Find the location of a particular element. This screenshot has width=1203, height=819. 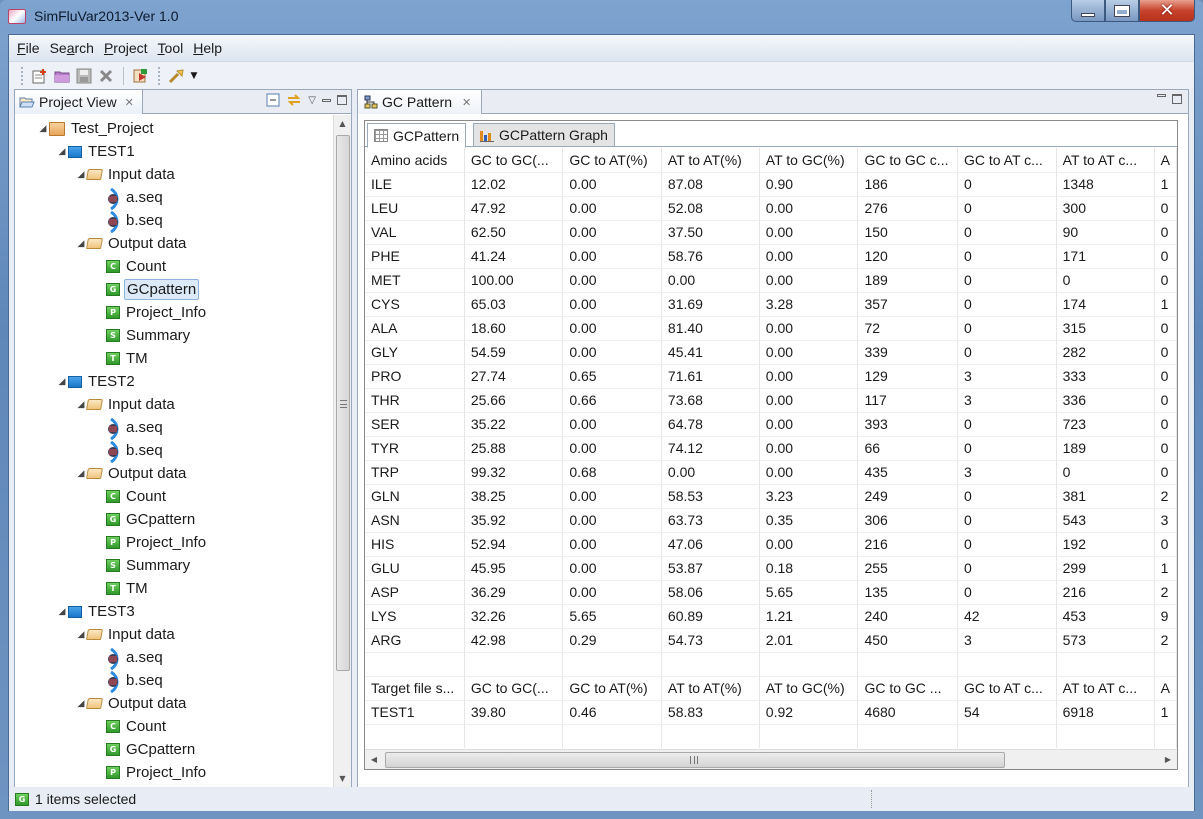

close-button: ✕ is located at coordinates (1167, 11).